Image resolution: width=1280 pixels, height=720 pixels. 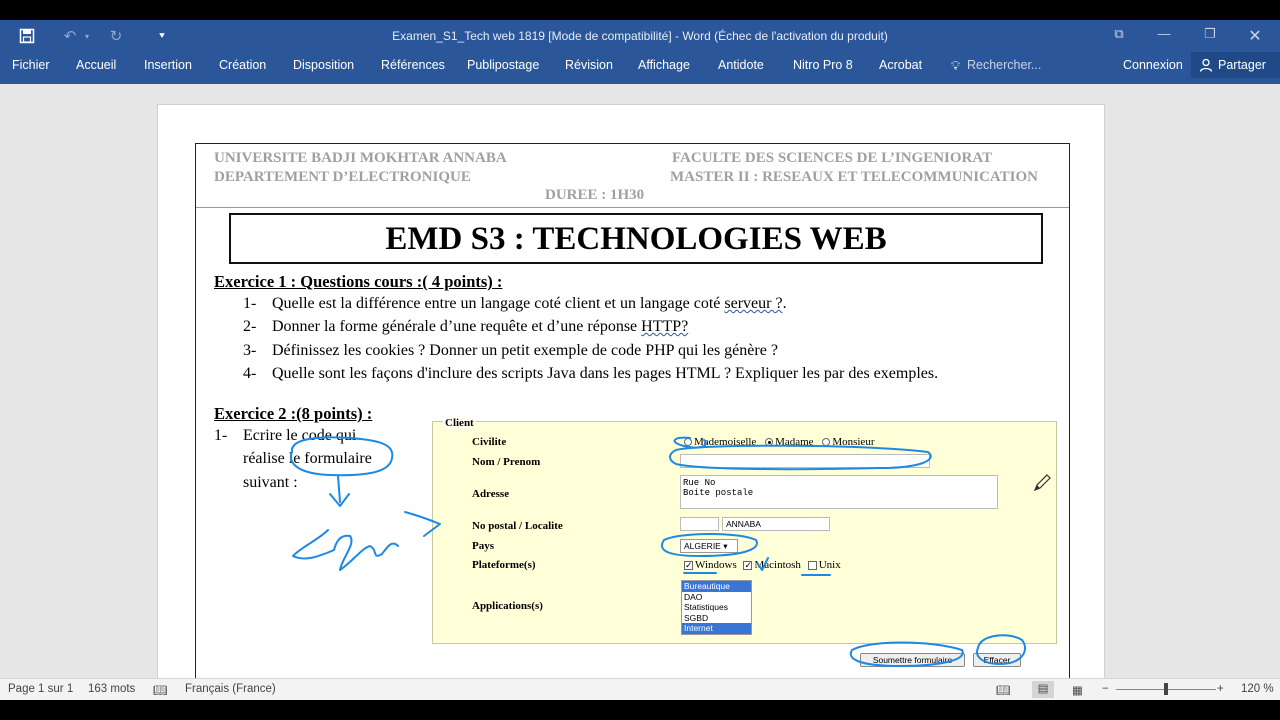 What do you see at coordinates (489, 442) in the screenshot?
I see `label-civilite: Civilite` at bounding box center [489, 442].